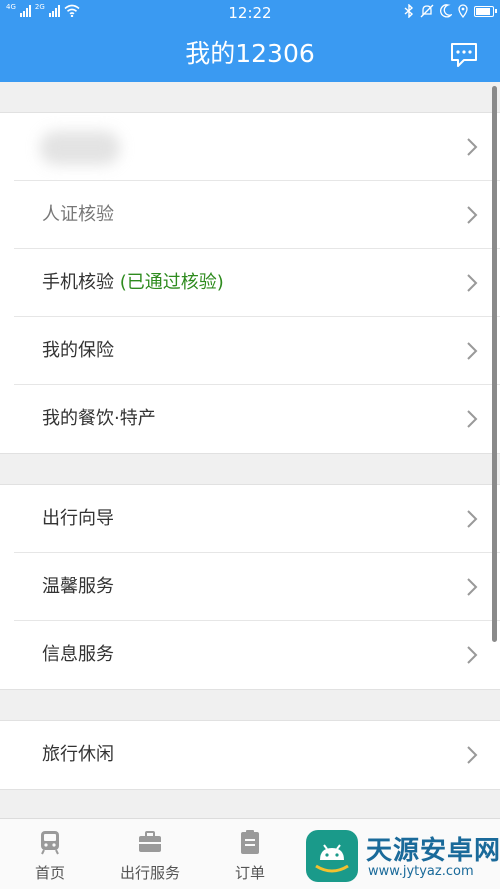 This screenshot has width=500, height=889. I want to click on row-label: 出行向导, so click(78, 518).